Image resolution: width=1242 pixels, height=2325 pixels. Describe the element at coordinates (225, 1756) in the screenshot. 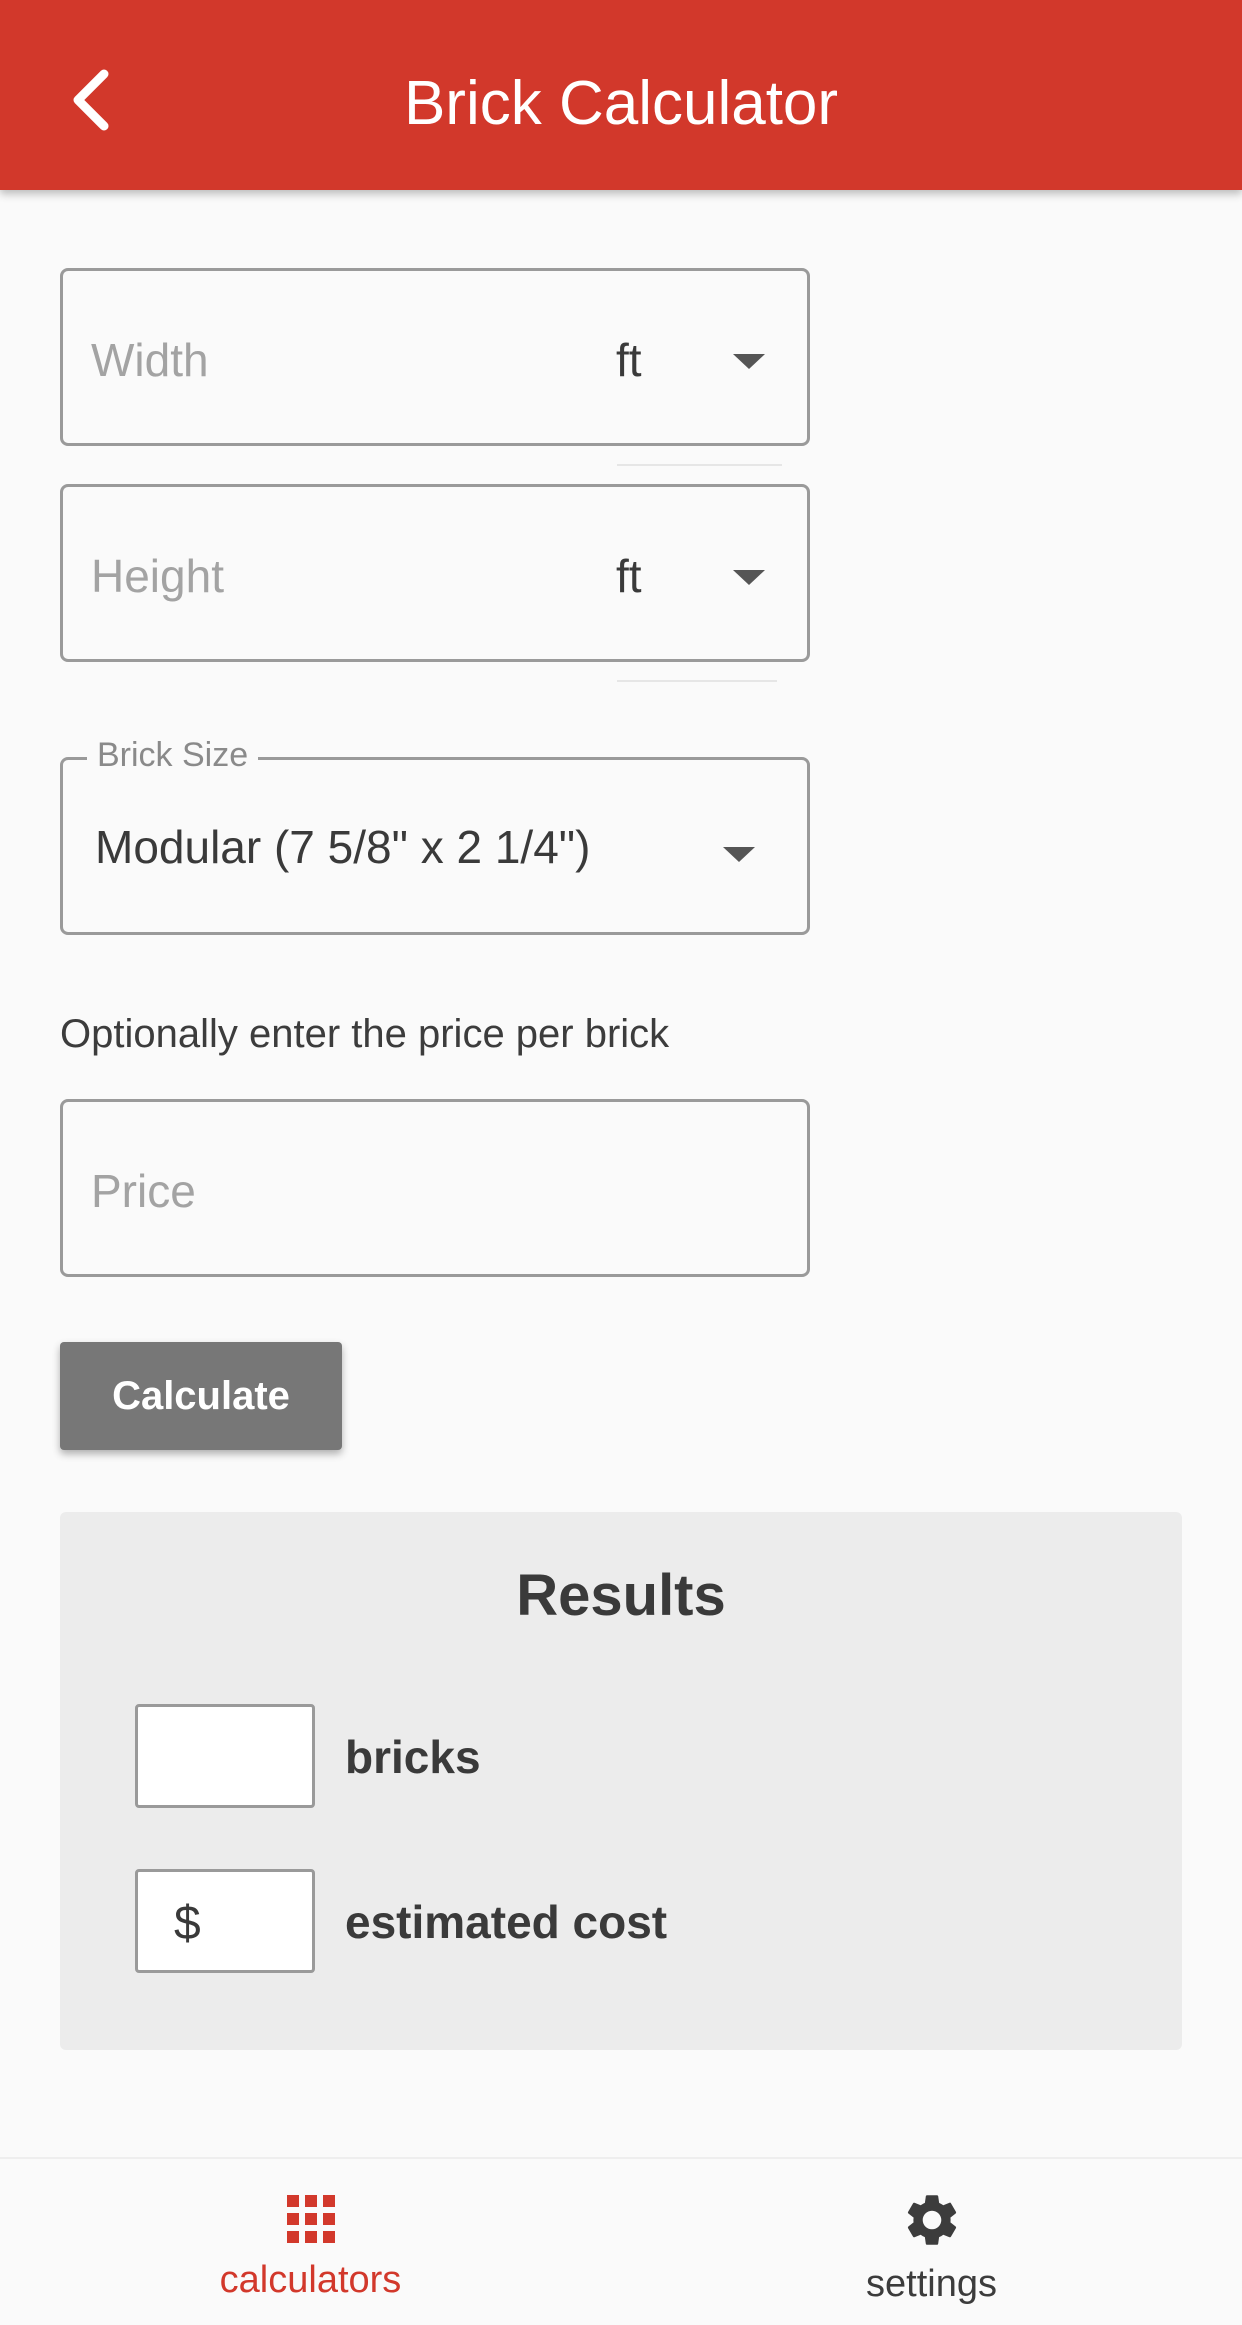

I see `bricks-result-box` at that location.